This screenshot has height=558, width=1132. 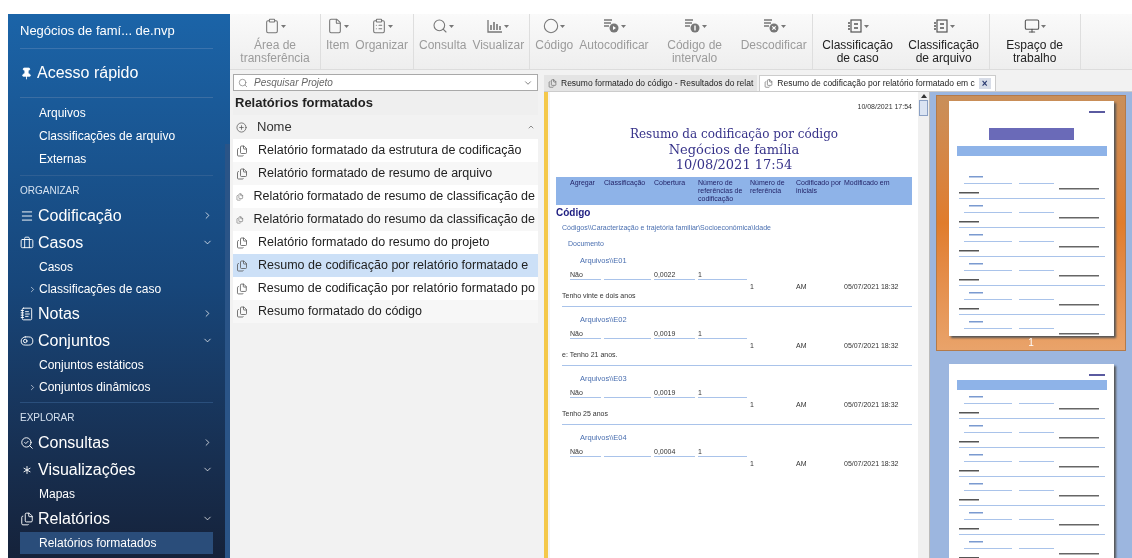 I want to click on search-field: Pesquisar Projeto, so click(x=385, y=82).